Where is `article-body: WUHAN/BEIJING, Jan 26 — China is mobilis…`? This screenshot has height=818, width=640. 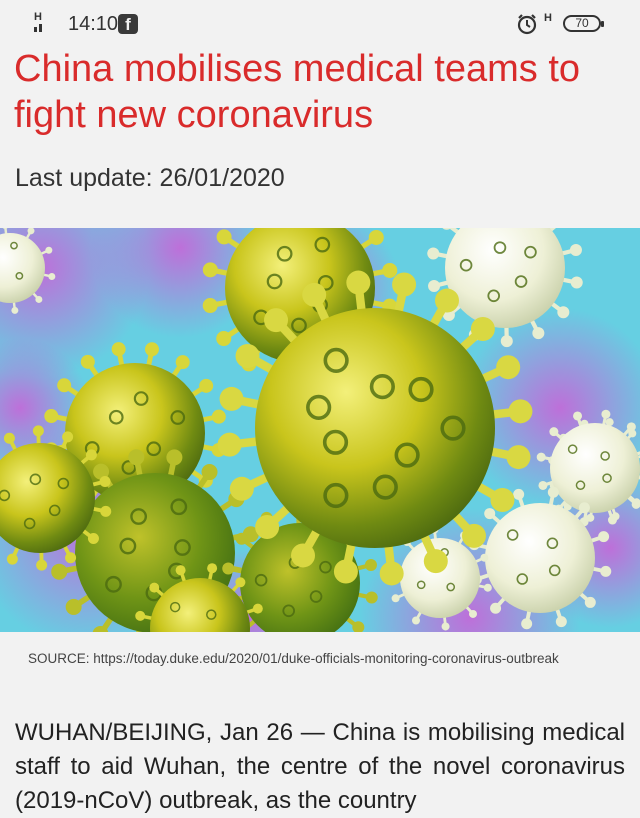
article-body: WUHAN/BEIJING, Jan 26 — China is mobilis… is located at coordinates (320, 767).